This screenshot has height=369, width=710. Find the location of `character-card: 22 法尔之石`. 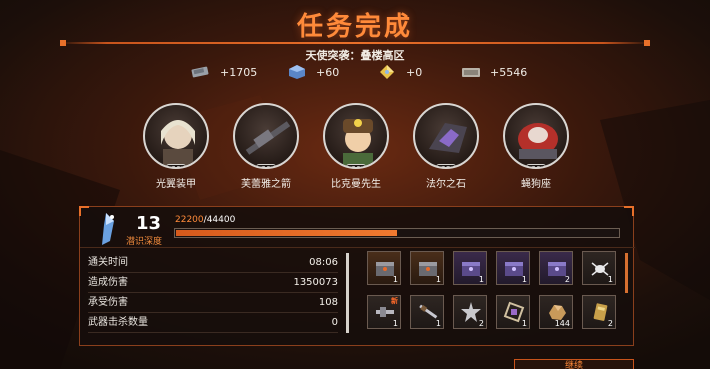

character-card: 22 法尔之石 is located at coordinates (446, 146).